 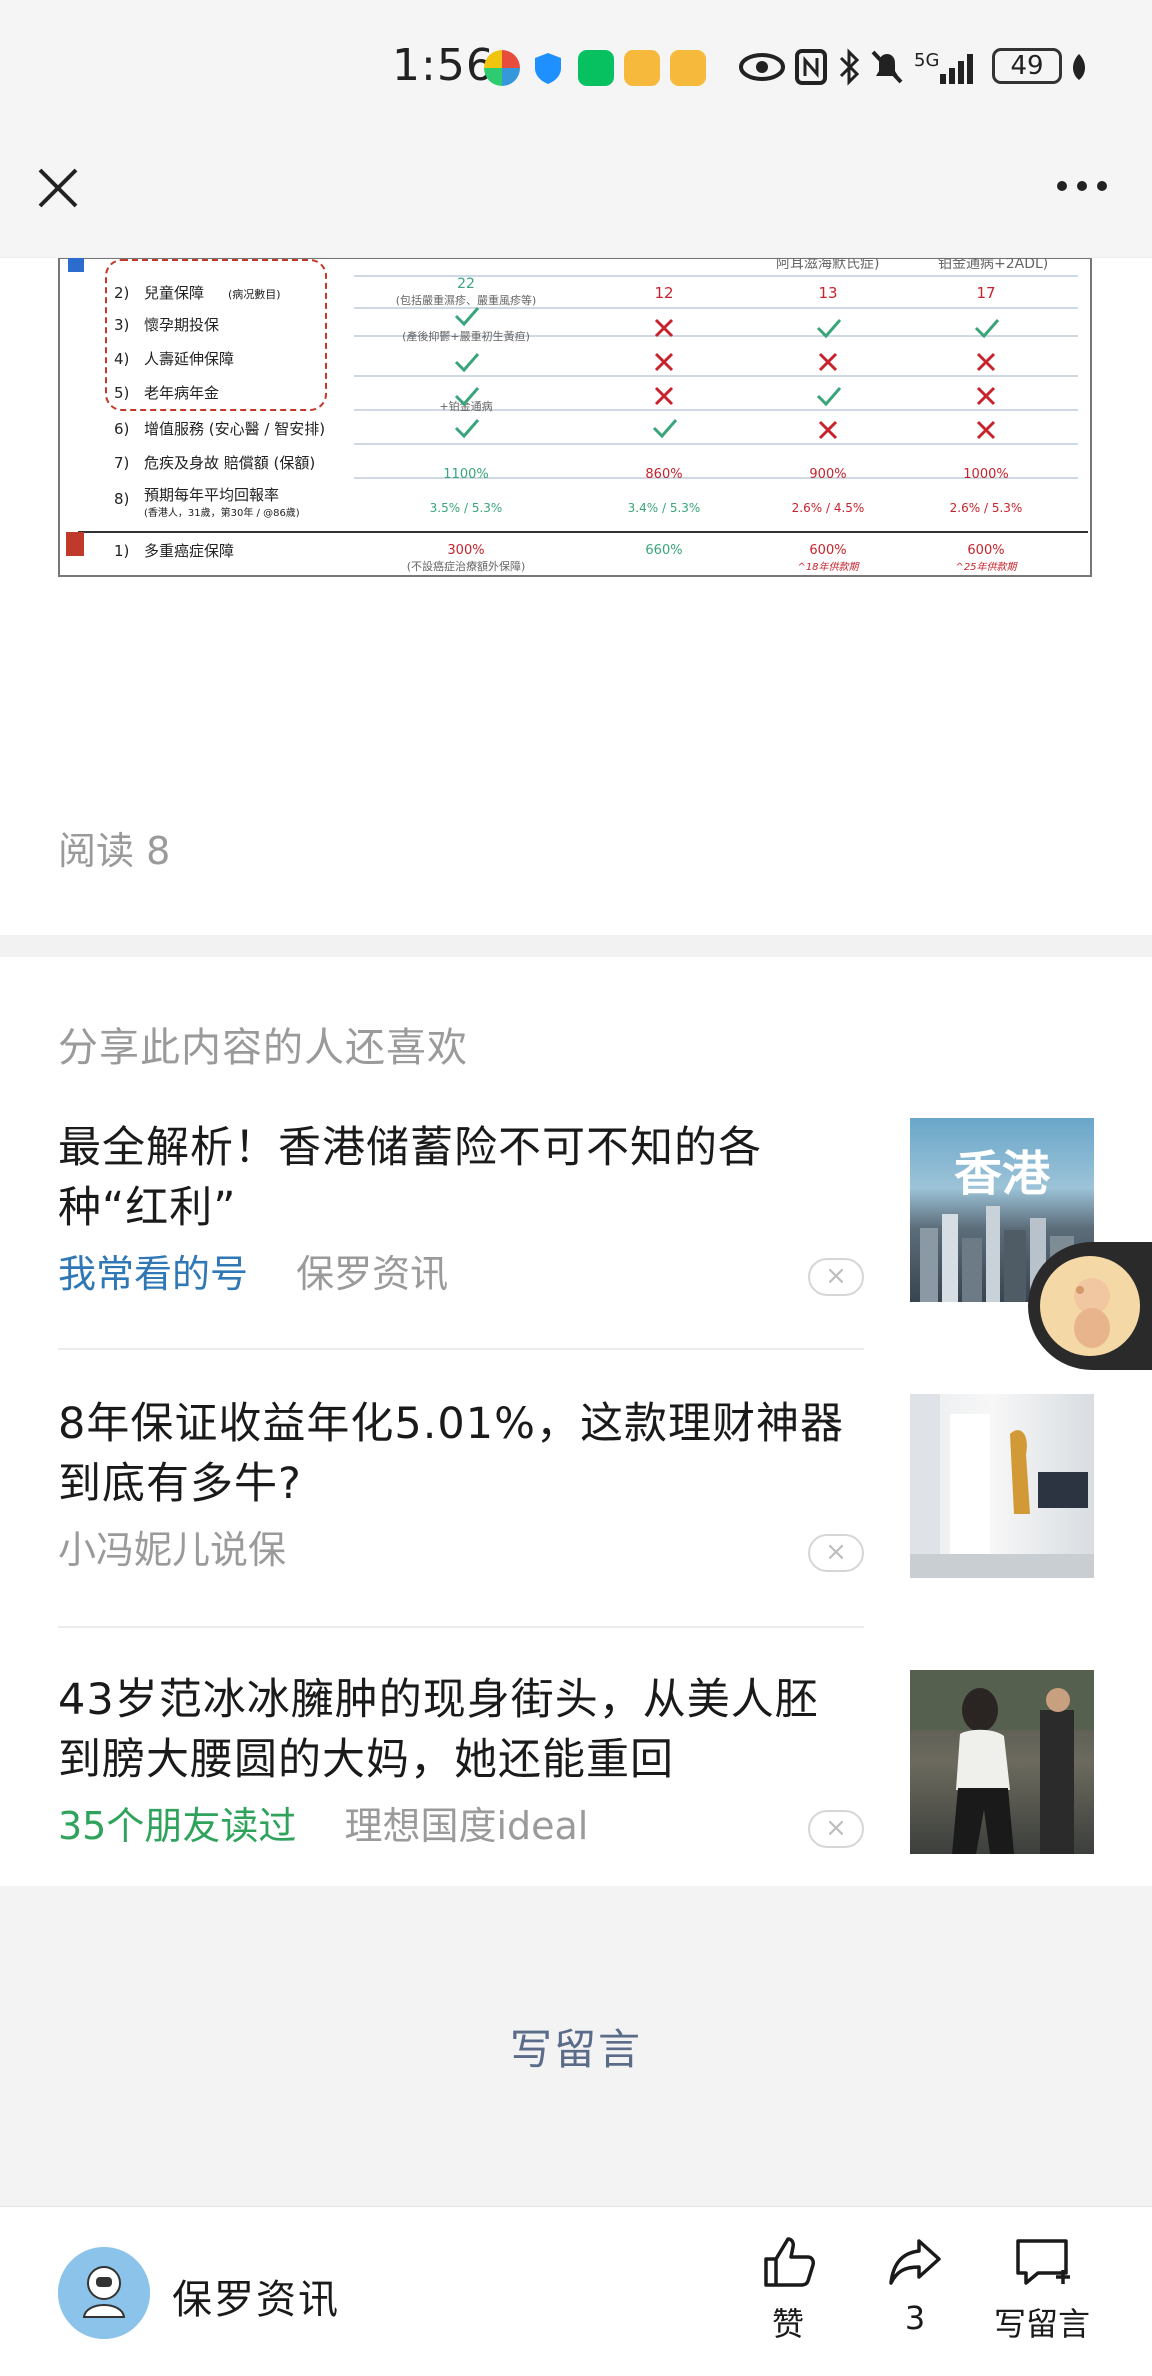 What do you see at coordinates (576, 2291) in the screenshot?
I see `bottom-action-bar: 保罗资讯 赞 3 写留言` at bounding box center [576, 2291].